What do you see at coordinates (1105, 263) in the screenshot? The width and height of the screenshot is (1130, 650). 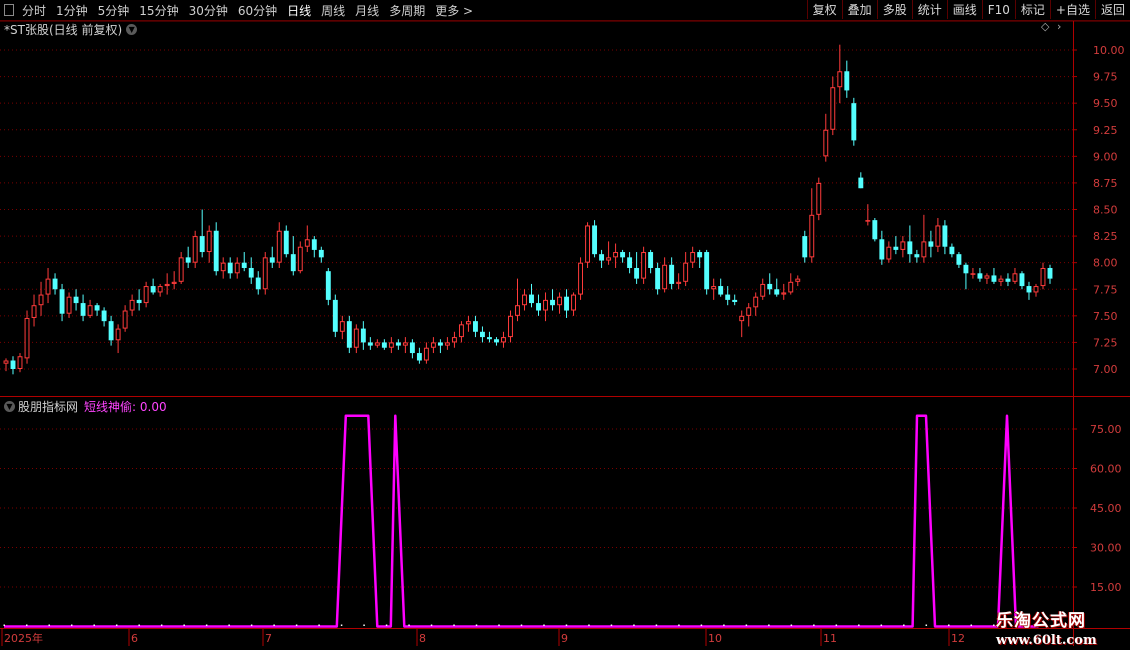 I see `price-tick-label: 8.00` at bounding box center [1105, 263].